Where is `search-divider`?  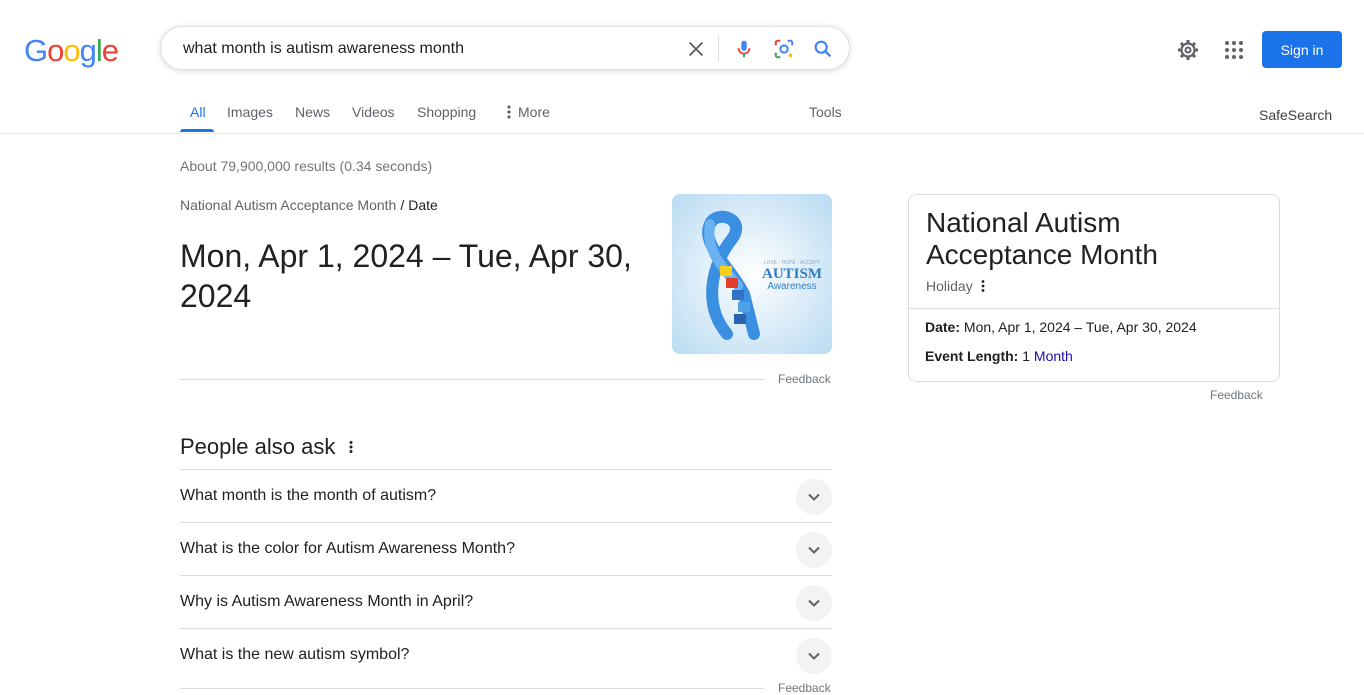
search-divider is located at coordinates (718, 49).